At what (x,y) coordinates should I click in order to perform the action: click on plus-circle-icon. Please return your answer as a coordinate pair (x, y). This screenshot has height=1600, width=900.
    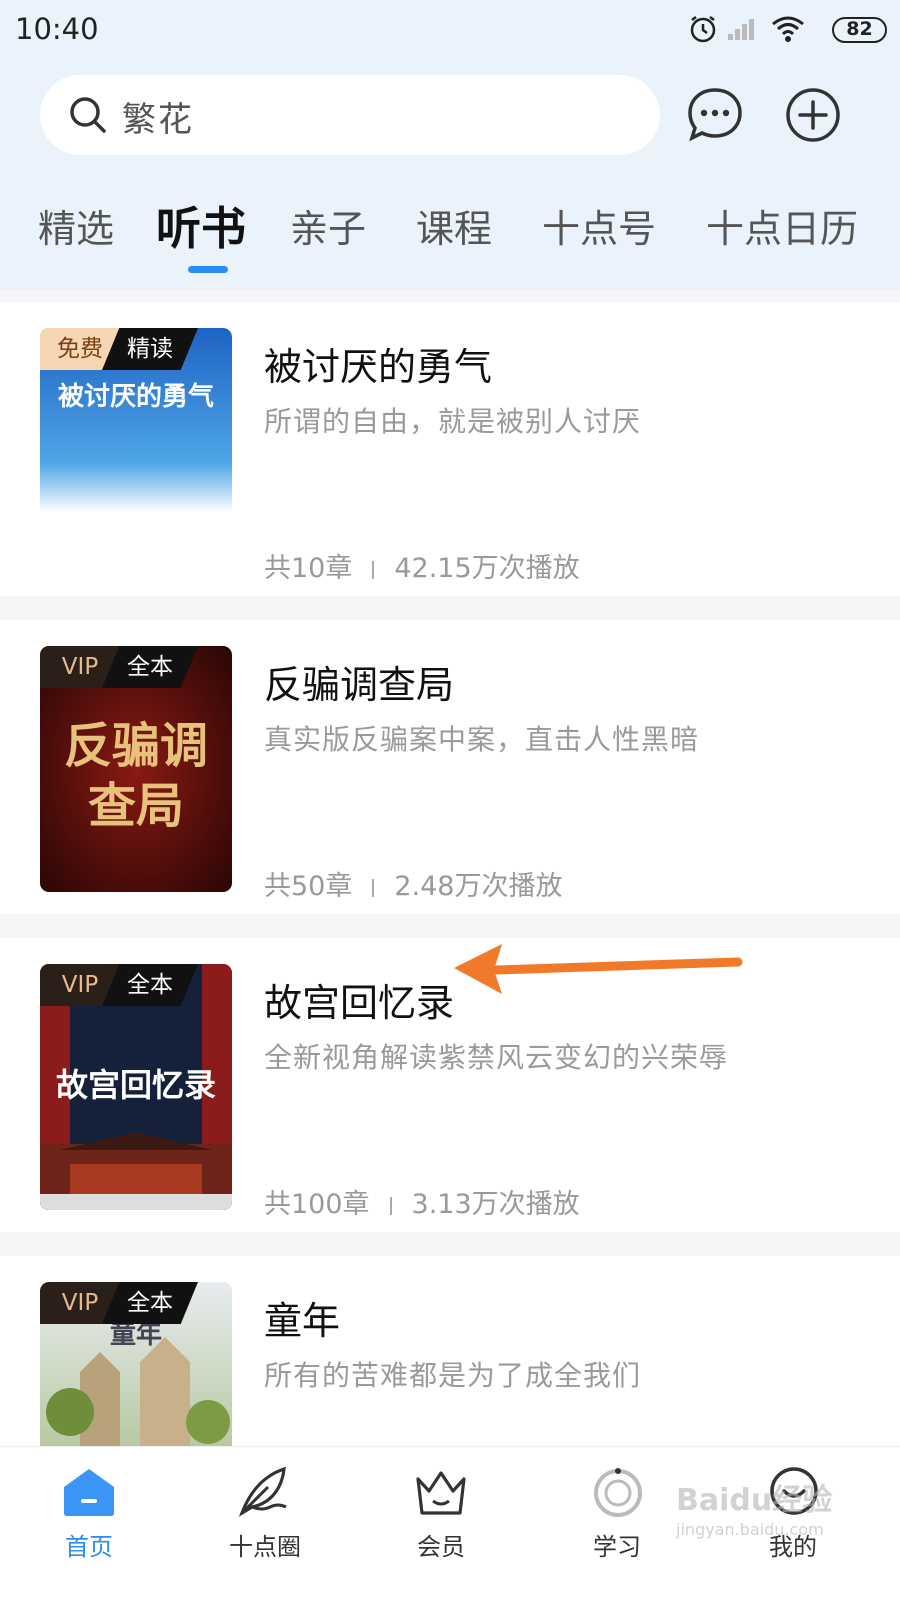
    Looking at the image, I should click on (813, 115).